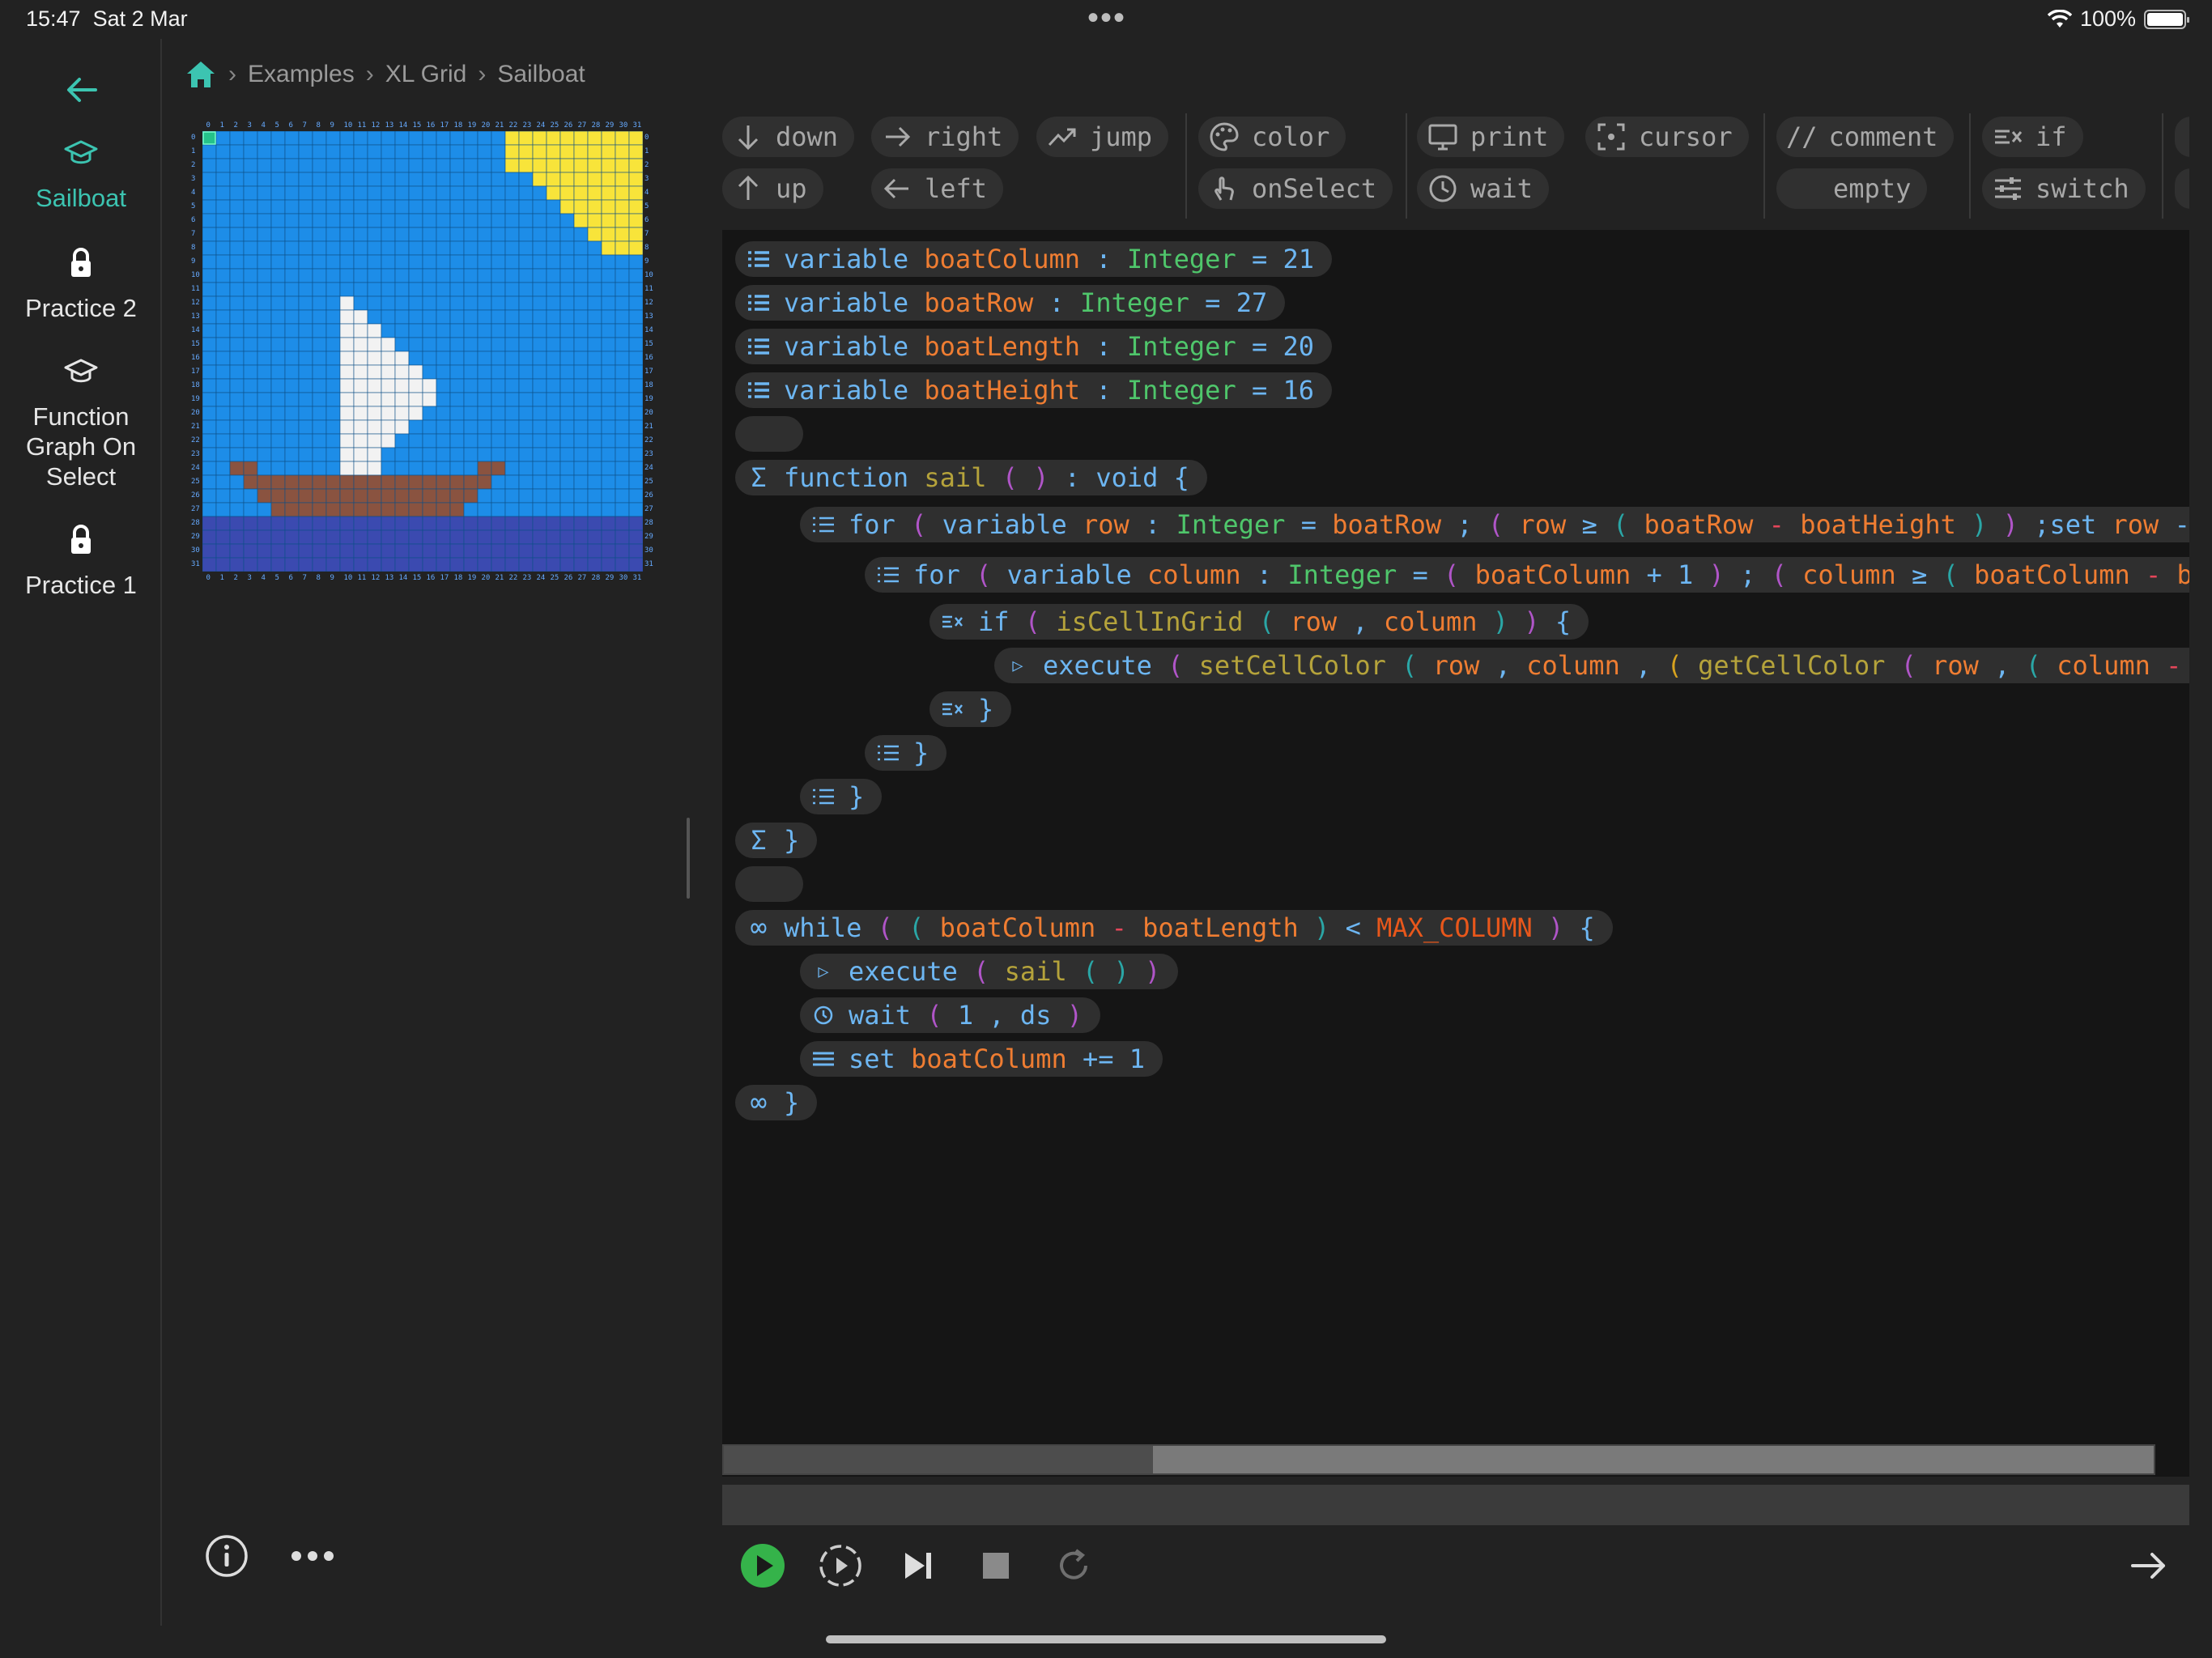  I want to click on code-line-if-close: }, so click(970, 709).